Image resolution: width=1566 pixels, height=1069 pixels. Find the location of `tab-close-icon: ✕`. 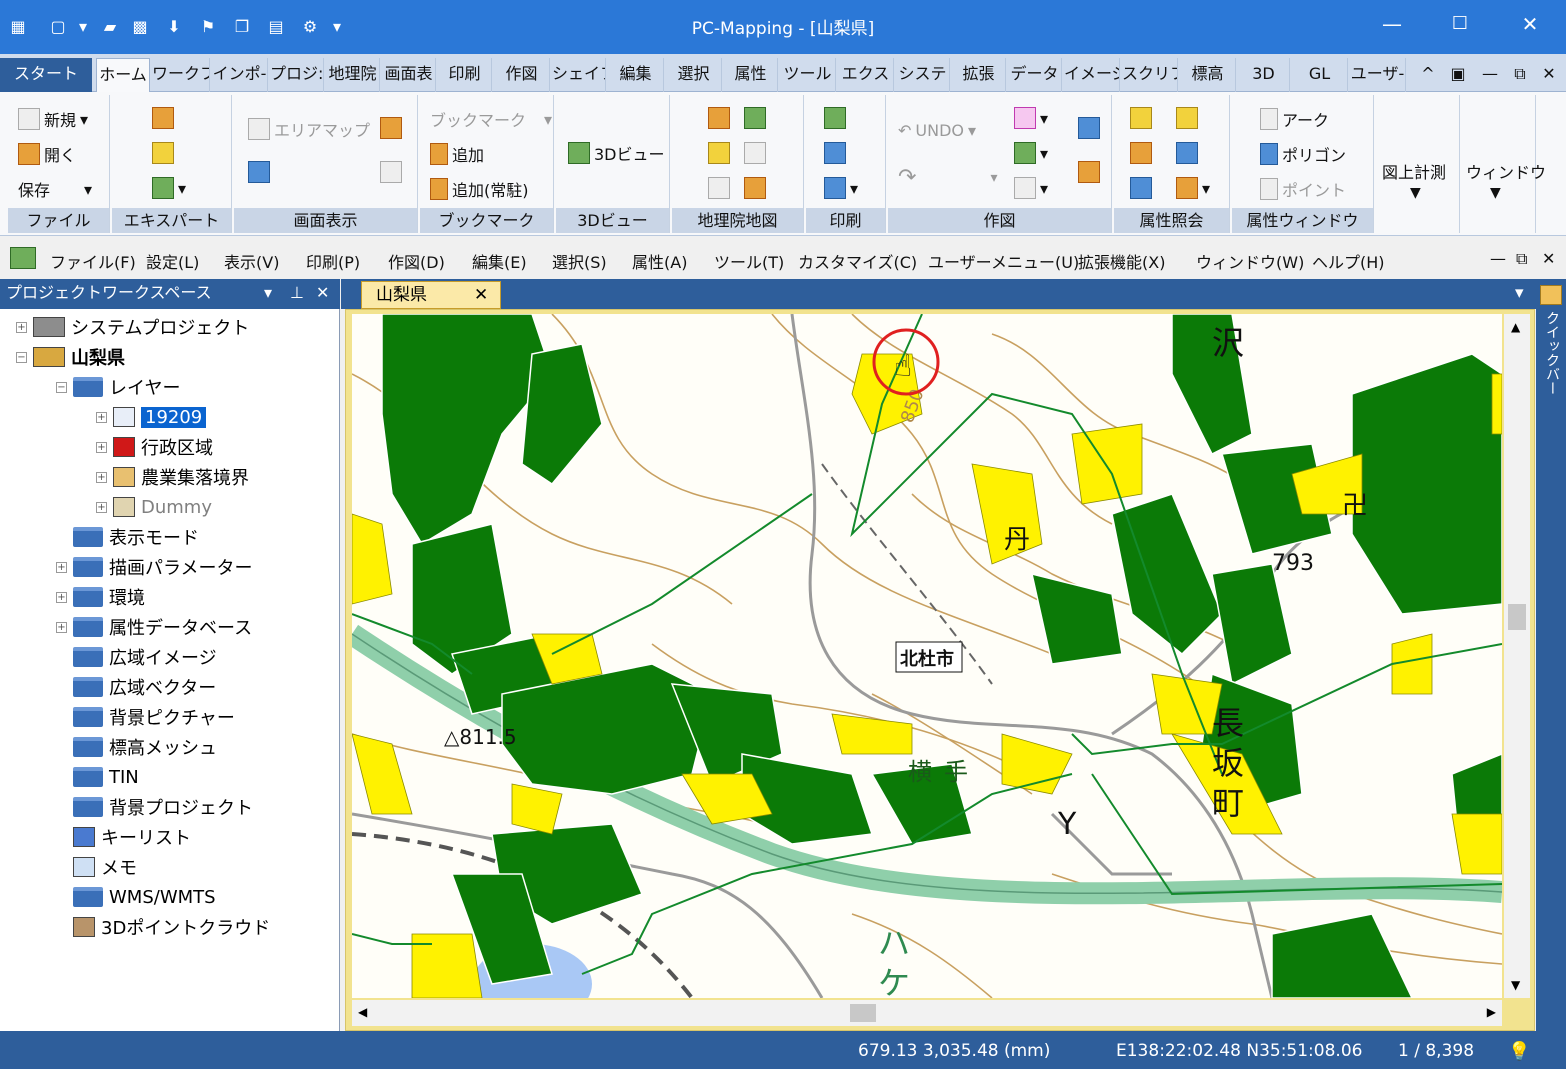

tab-close-icon: ✕ is located at coordinates (481, 295).